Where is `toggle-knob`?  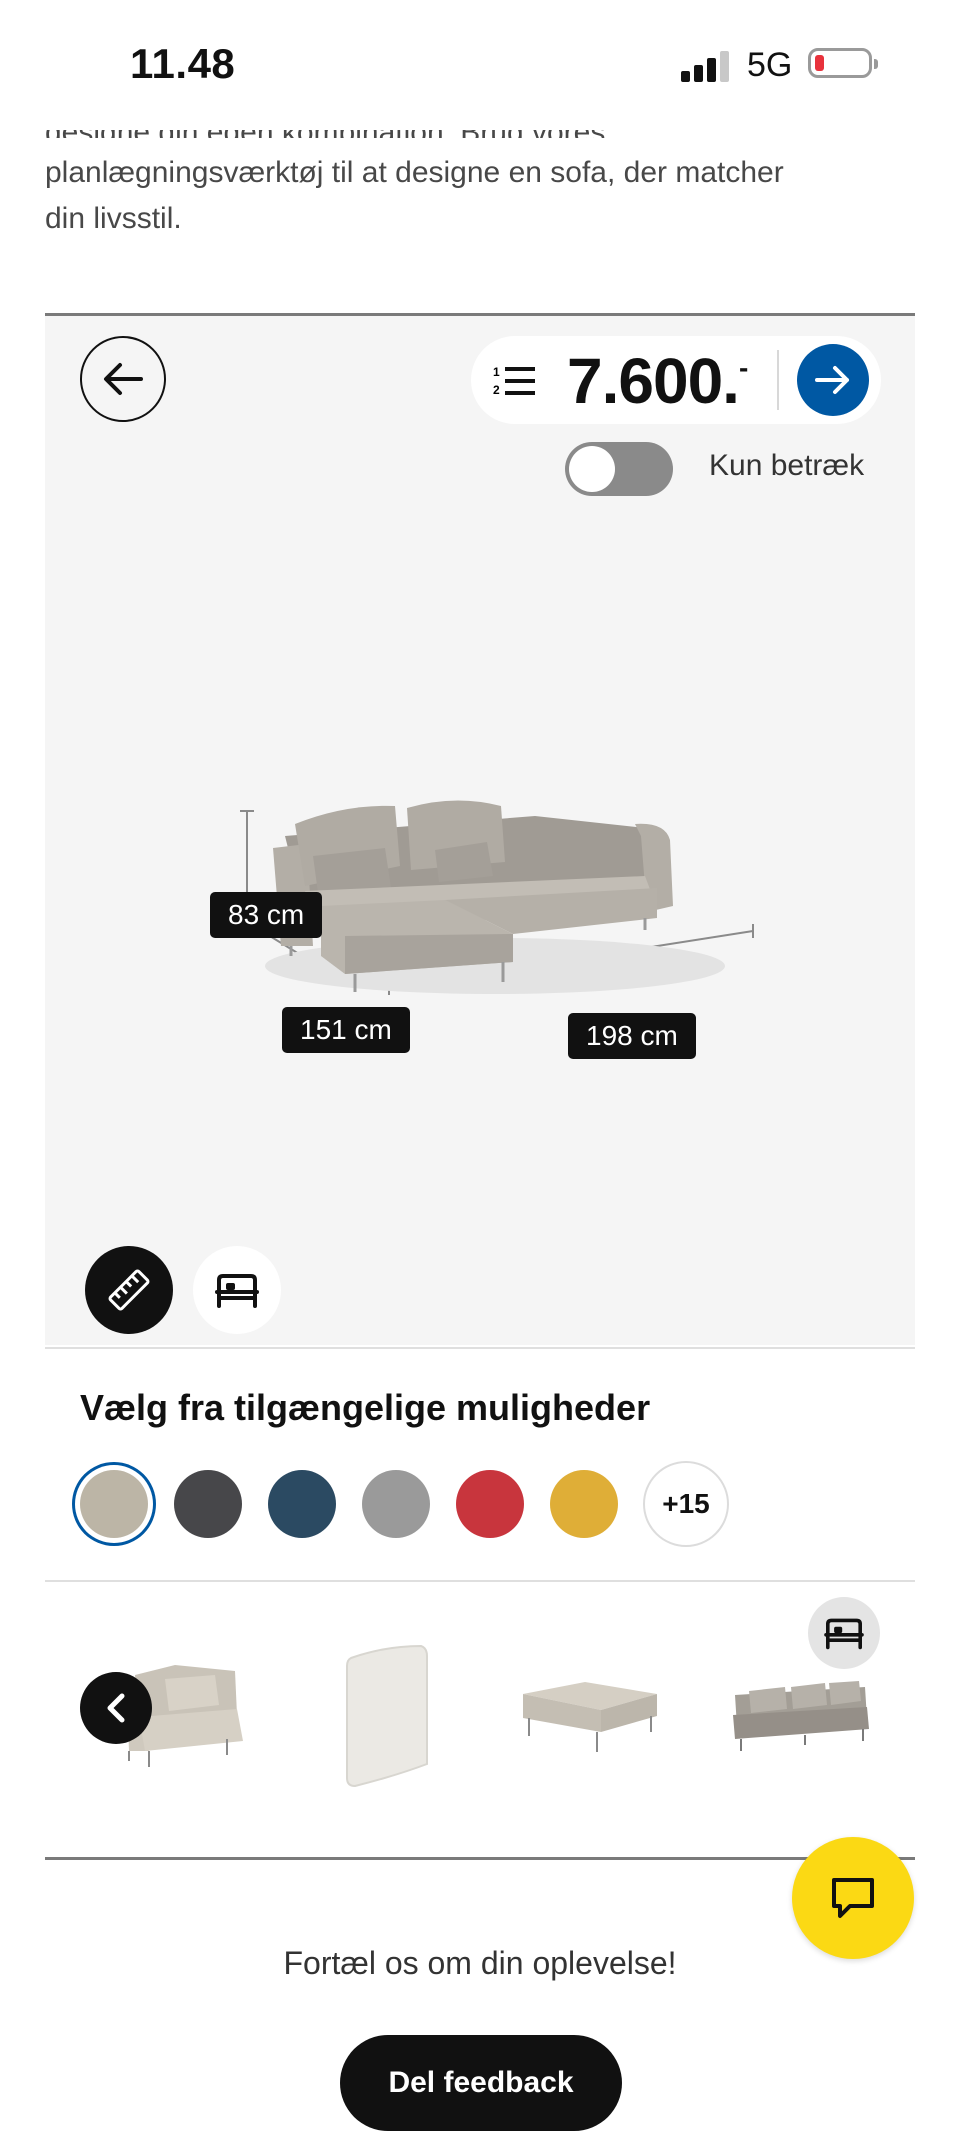 toggle-knob is located at coordinates (592, 469).